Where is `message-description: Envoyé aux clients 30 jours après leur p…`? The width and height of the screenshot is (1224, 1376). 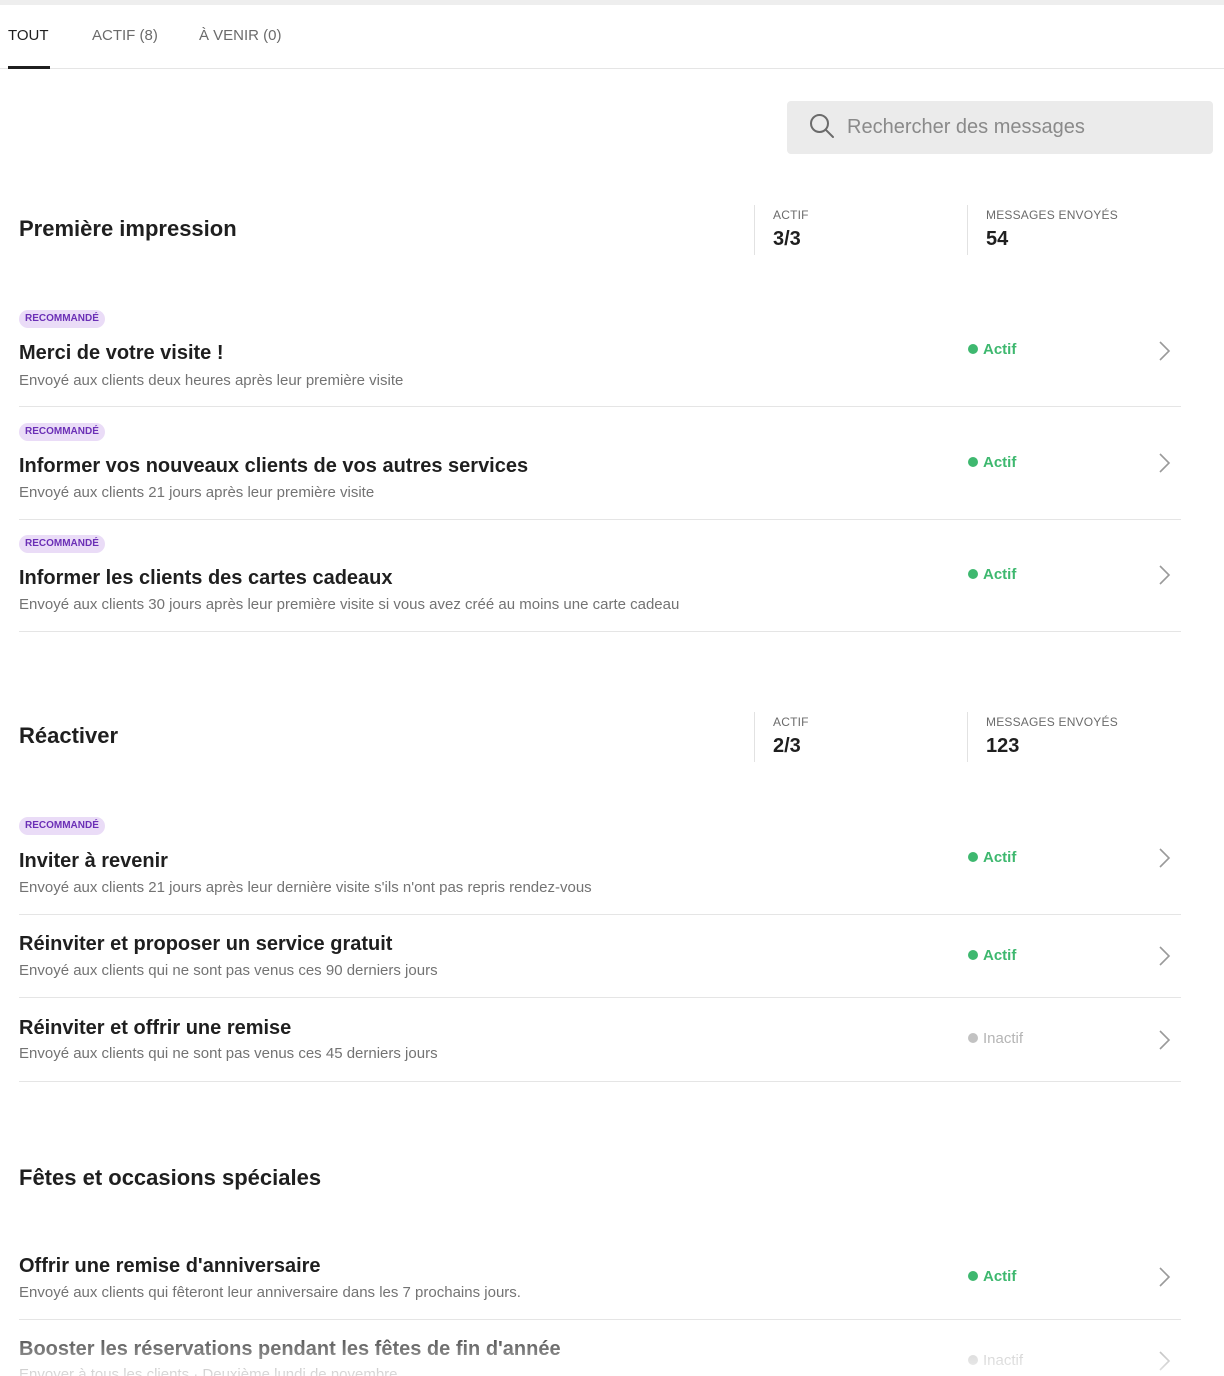
message-description: Envoyé aux clients 30 jours après leur p… is located at coordinates (349, 604).